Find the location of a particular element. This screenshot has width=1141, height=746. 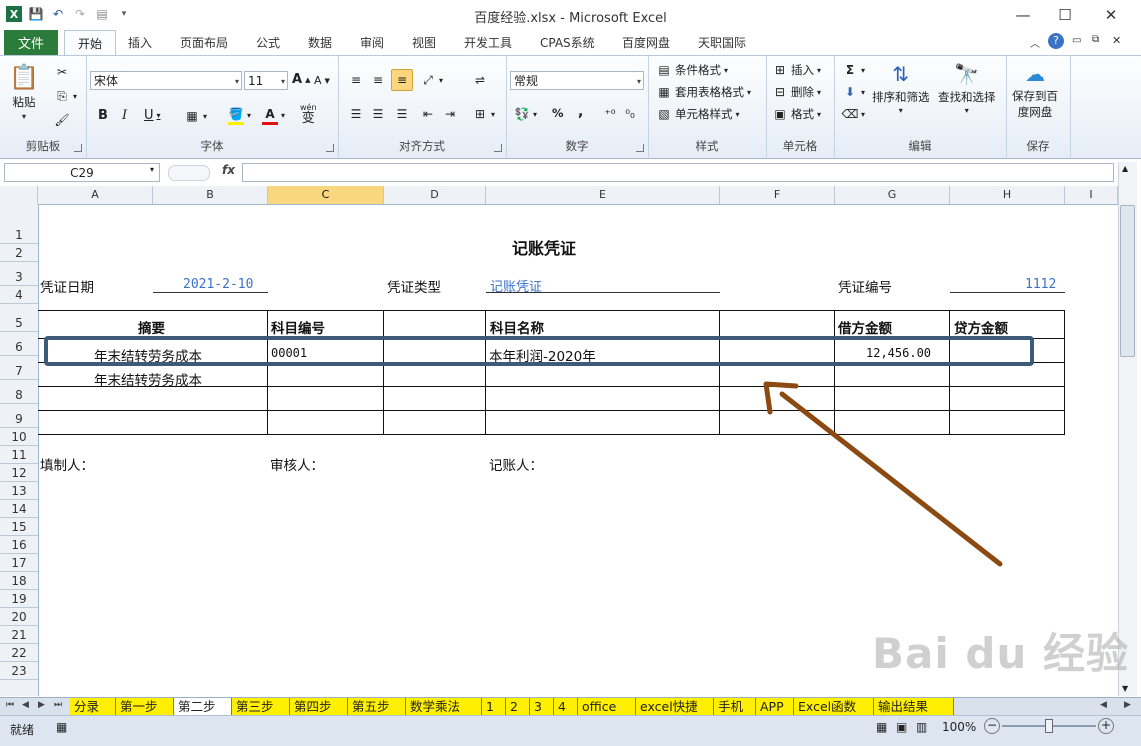

tab-page-layout: 页面布局 is located at coordinates (204, 42).